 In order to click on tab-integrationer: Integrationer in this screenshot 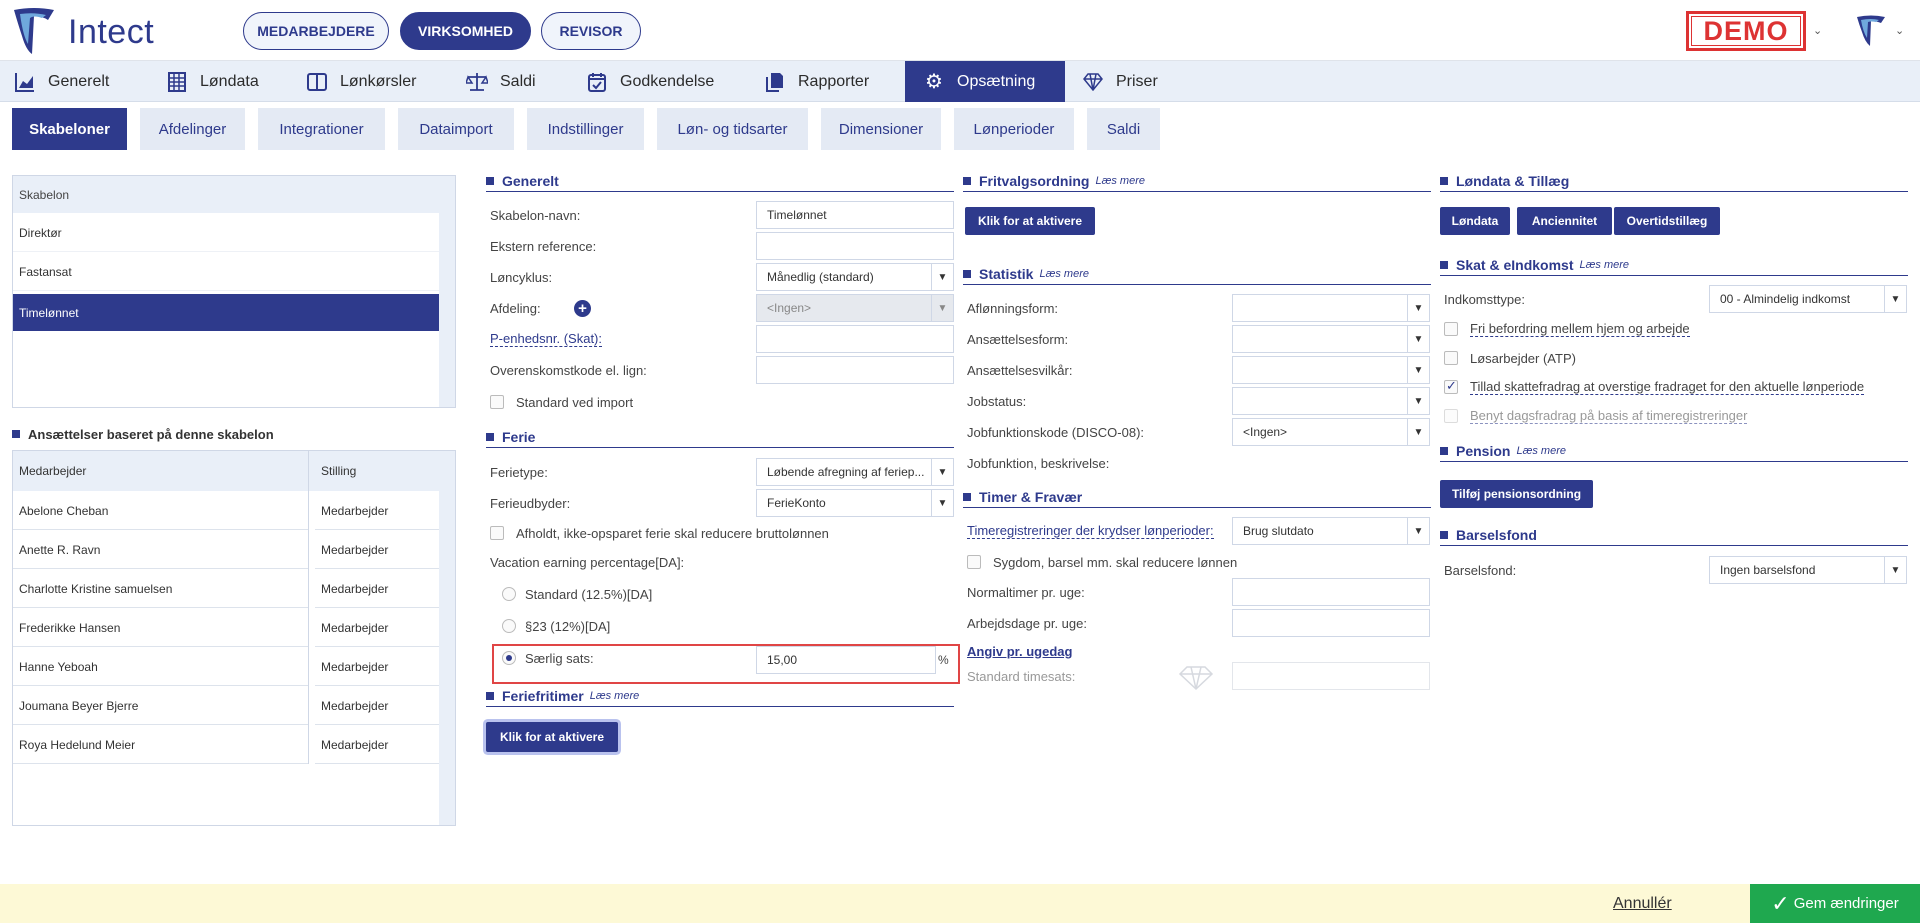, I will do `click(321, 129)`.